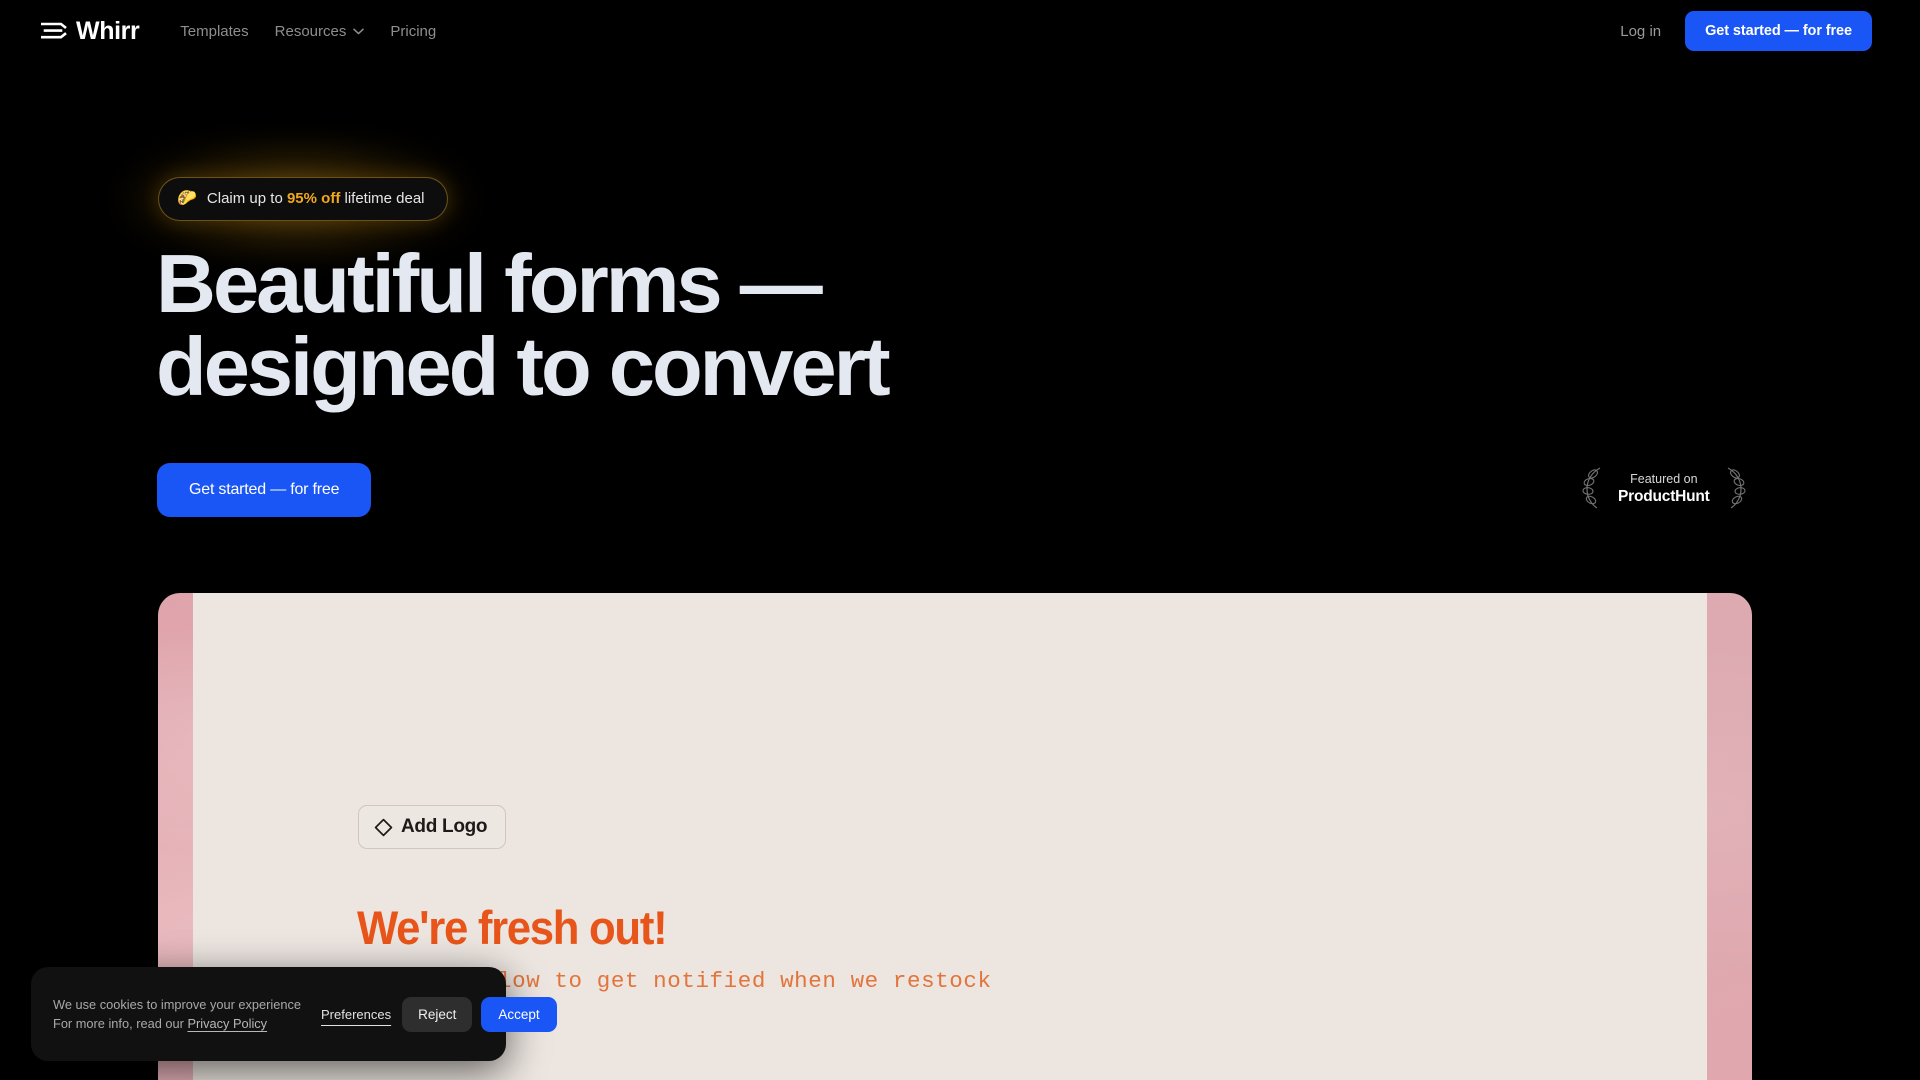  I want to click on whirr-wave-mark-icon, so click(54, 31).